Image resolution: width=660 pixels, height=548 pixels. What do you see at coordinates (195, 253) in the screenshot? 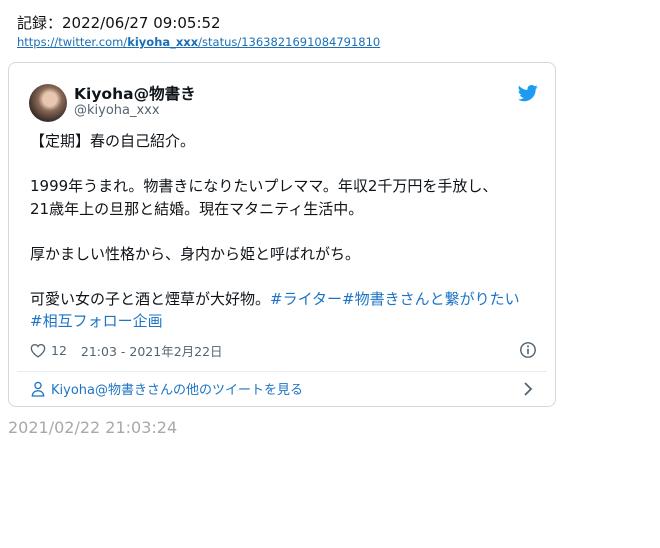
I see `tweet-line: 厚かましい性格から、身内から姫と呼ばれがち。` at bounding box center [195, 253].